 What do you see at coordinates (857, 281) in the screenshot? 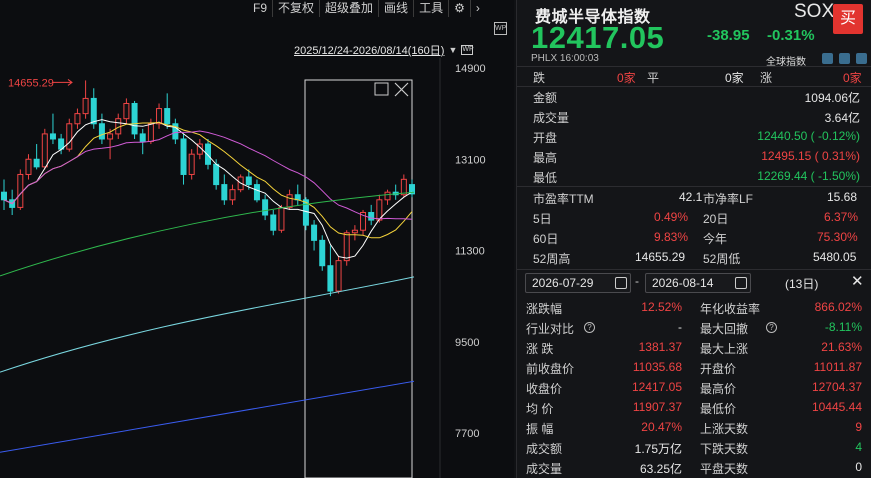
I see `close-icon: ✕` at bounding box center [857, 281].